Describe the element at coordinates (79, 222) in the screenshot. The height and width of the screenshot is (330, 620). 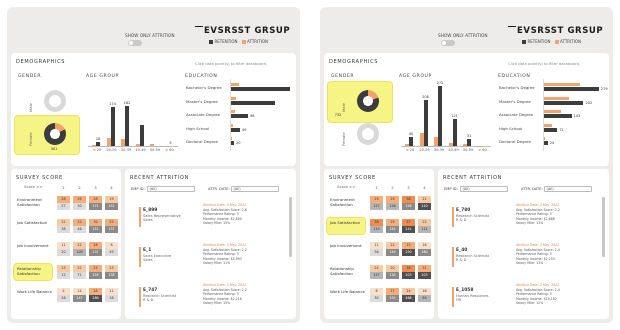
I see `survey-attrition-cell: 33` at that location.